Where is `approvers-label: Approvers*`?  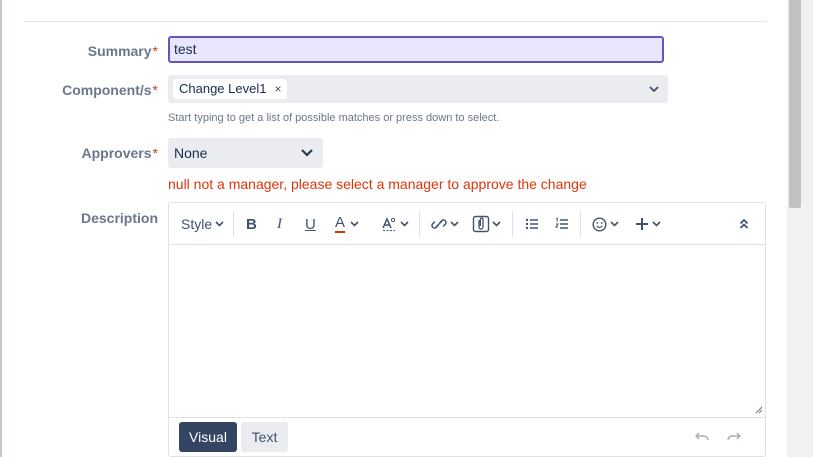
approvers-label: Approvers* is located at coordinates (120, 153).